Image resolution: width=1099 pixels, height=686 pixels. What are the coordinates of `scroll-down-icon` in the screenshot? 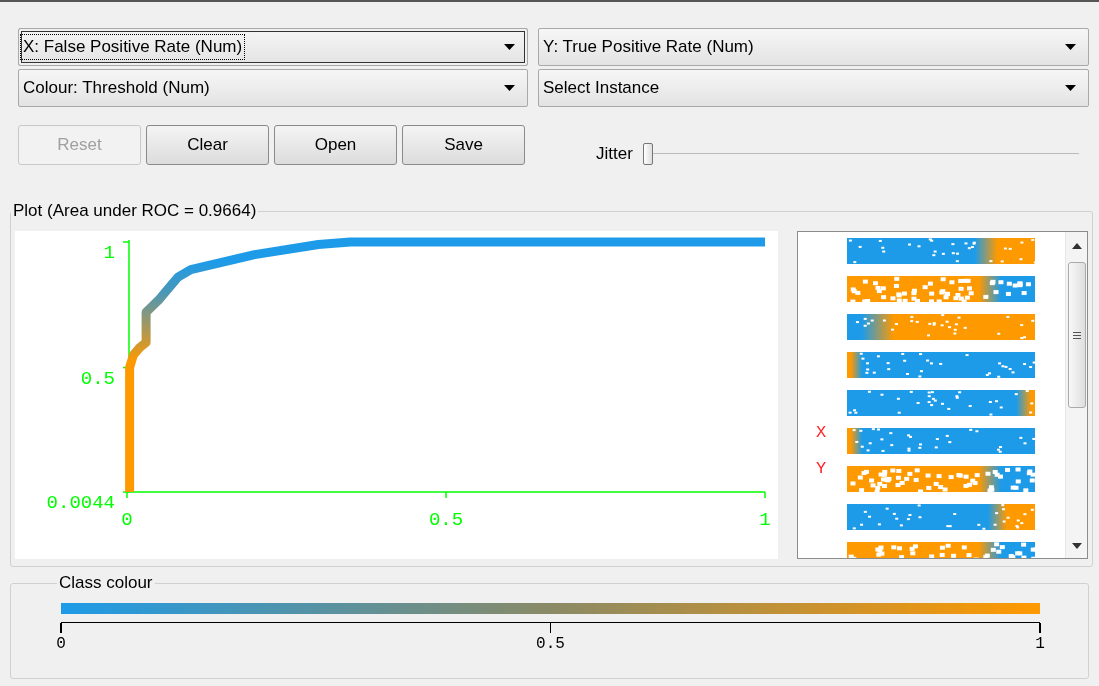 It's located at (1076, 546).